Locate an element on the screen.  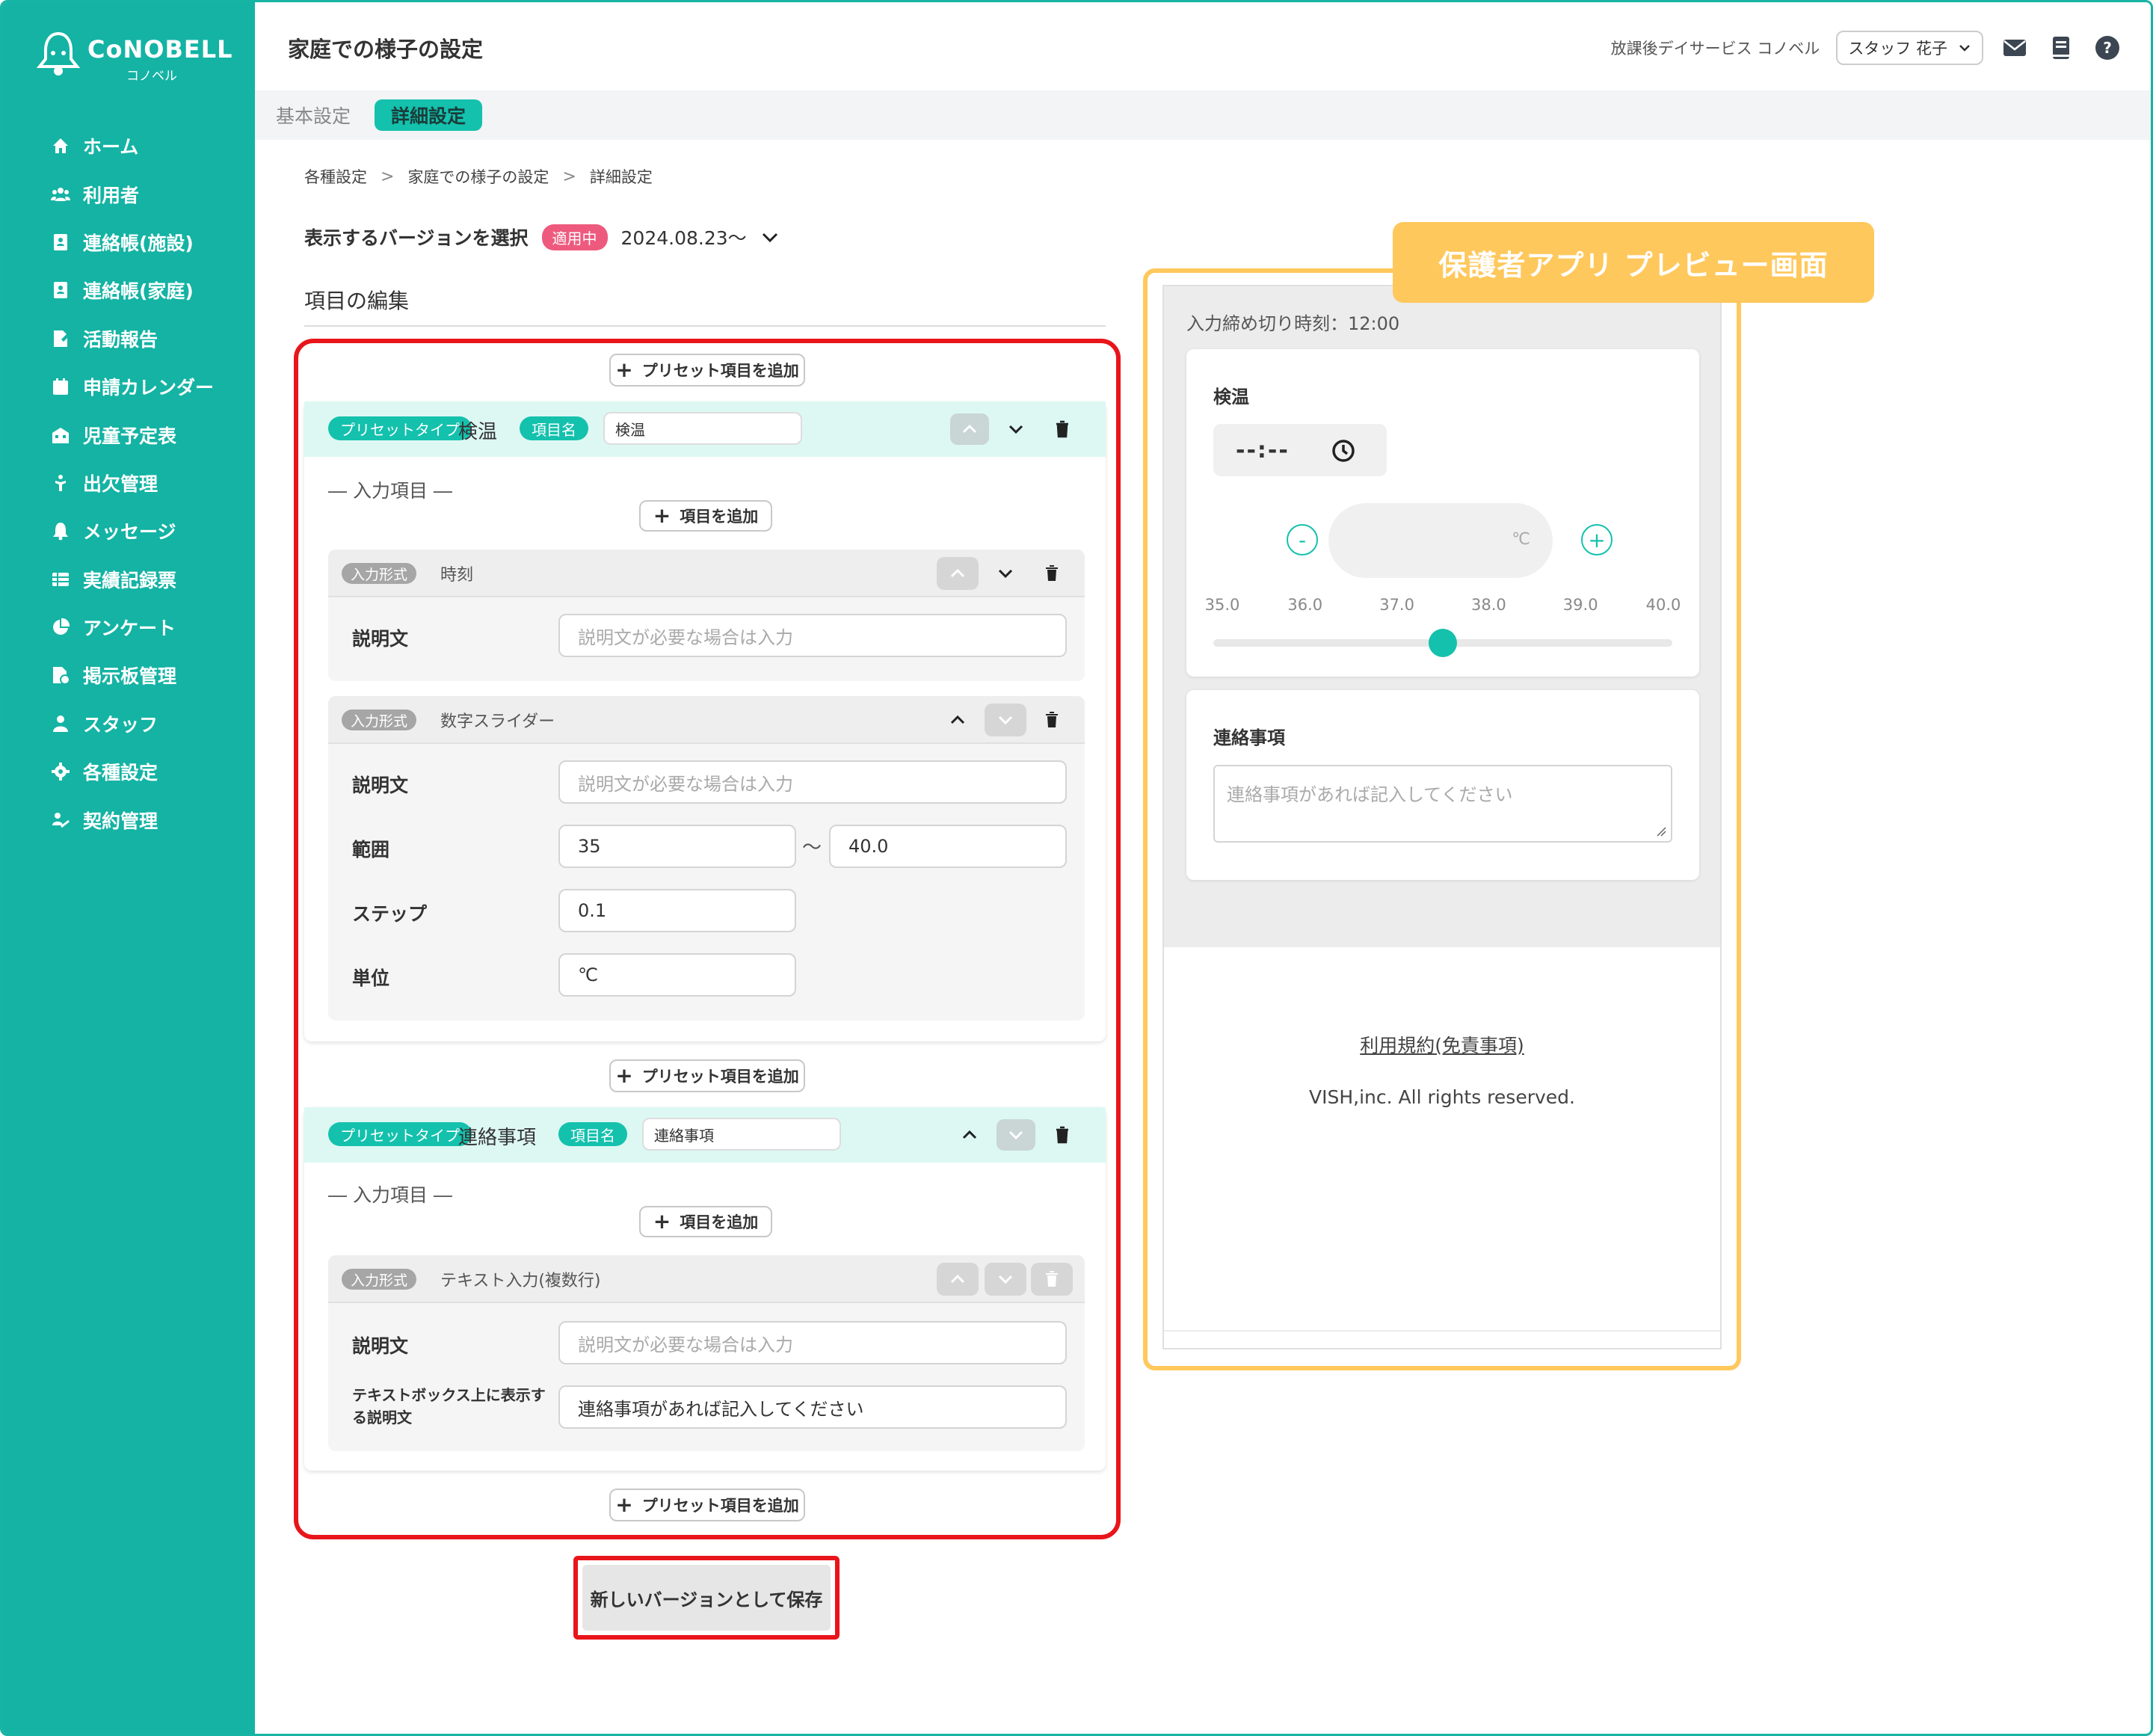
edit-section-title: 項目の編集 is located at coordinates (357, 301).